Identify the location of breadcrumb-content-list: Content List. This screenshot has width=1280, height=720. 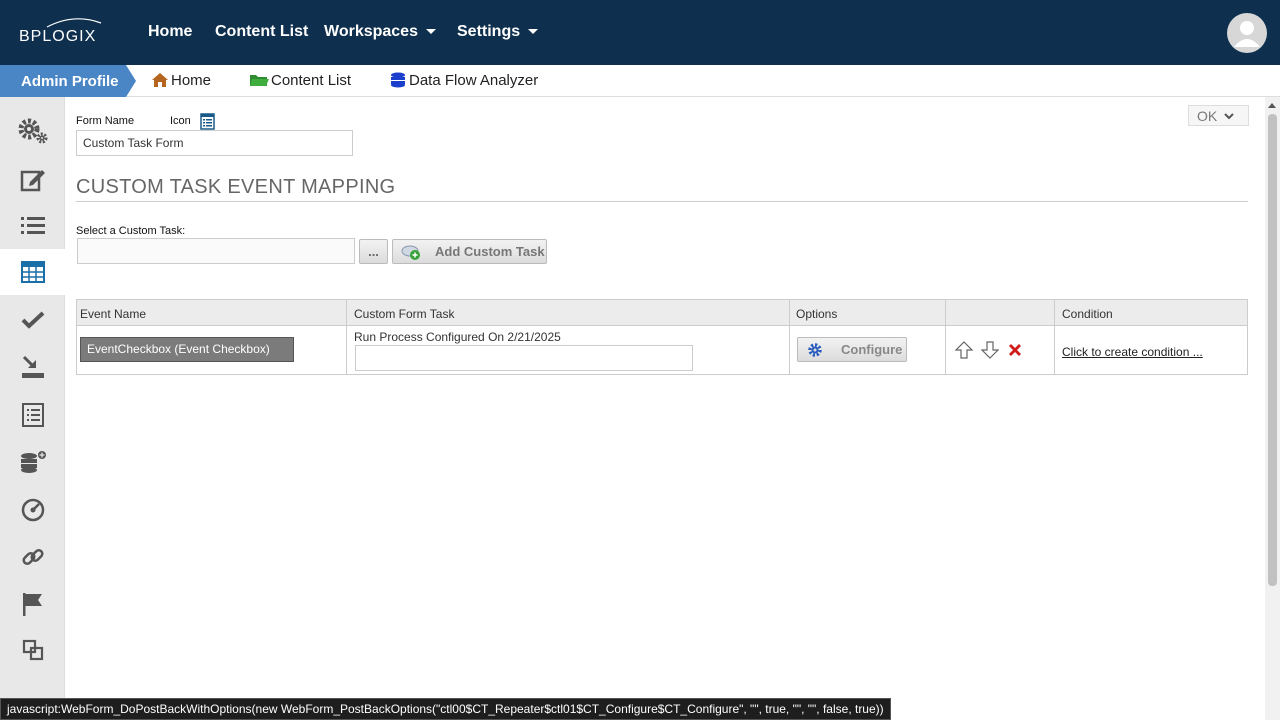
(300, 80).